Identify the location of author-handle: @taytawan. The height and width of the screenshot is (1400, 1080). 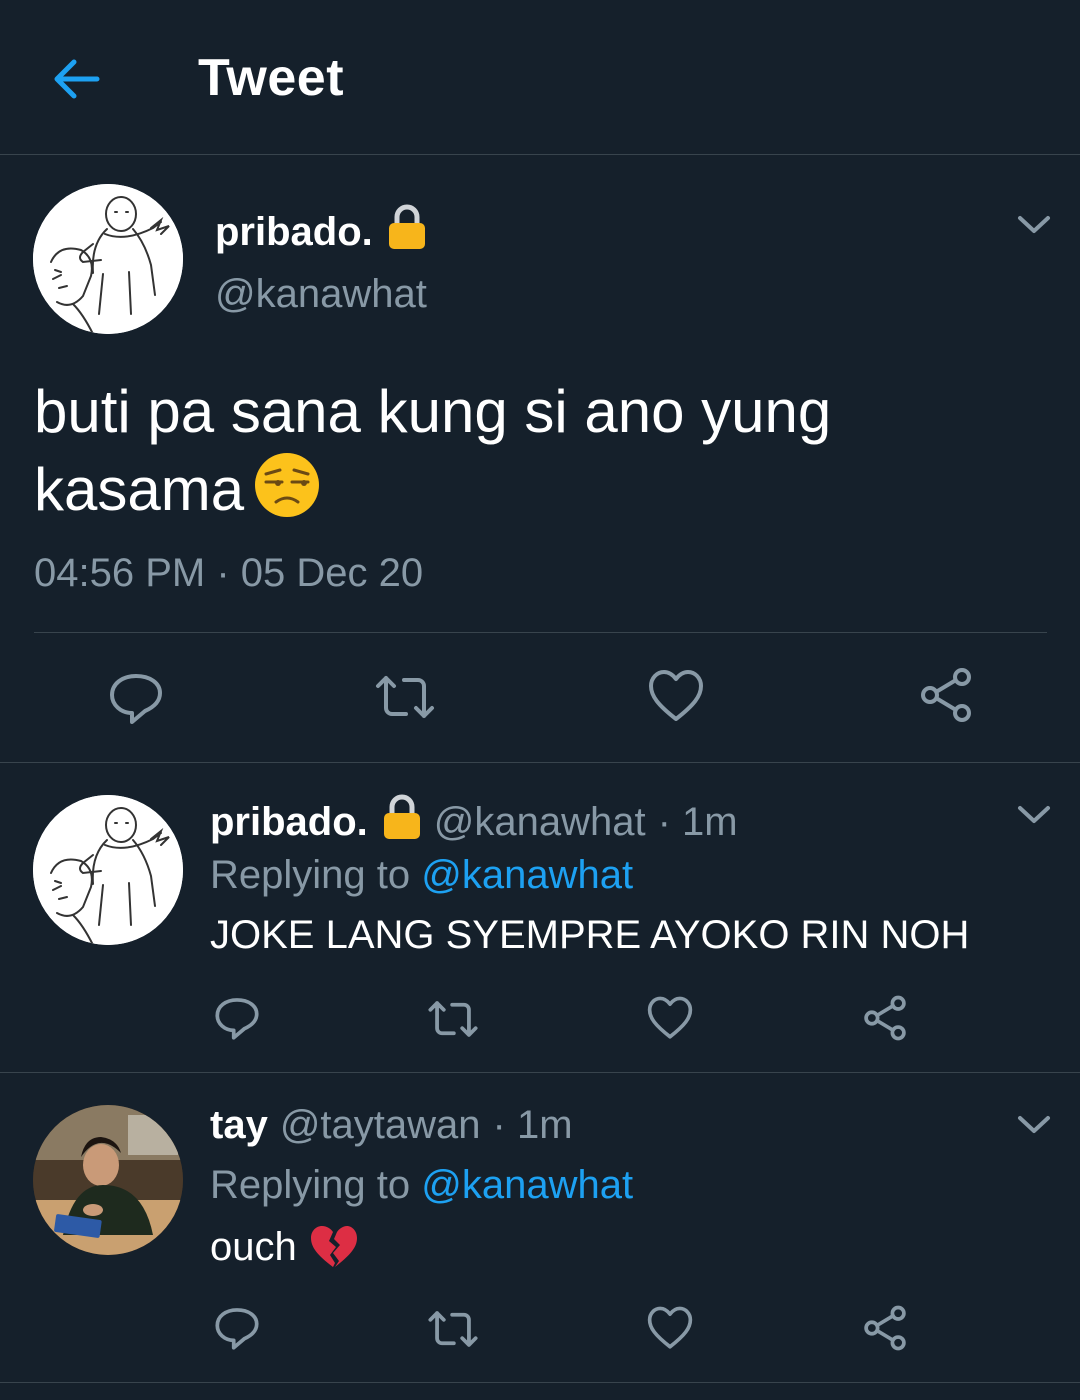
(380, 1125).